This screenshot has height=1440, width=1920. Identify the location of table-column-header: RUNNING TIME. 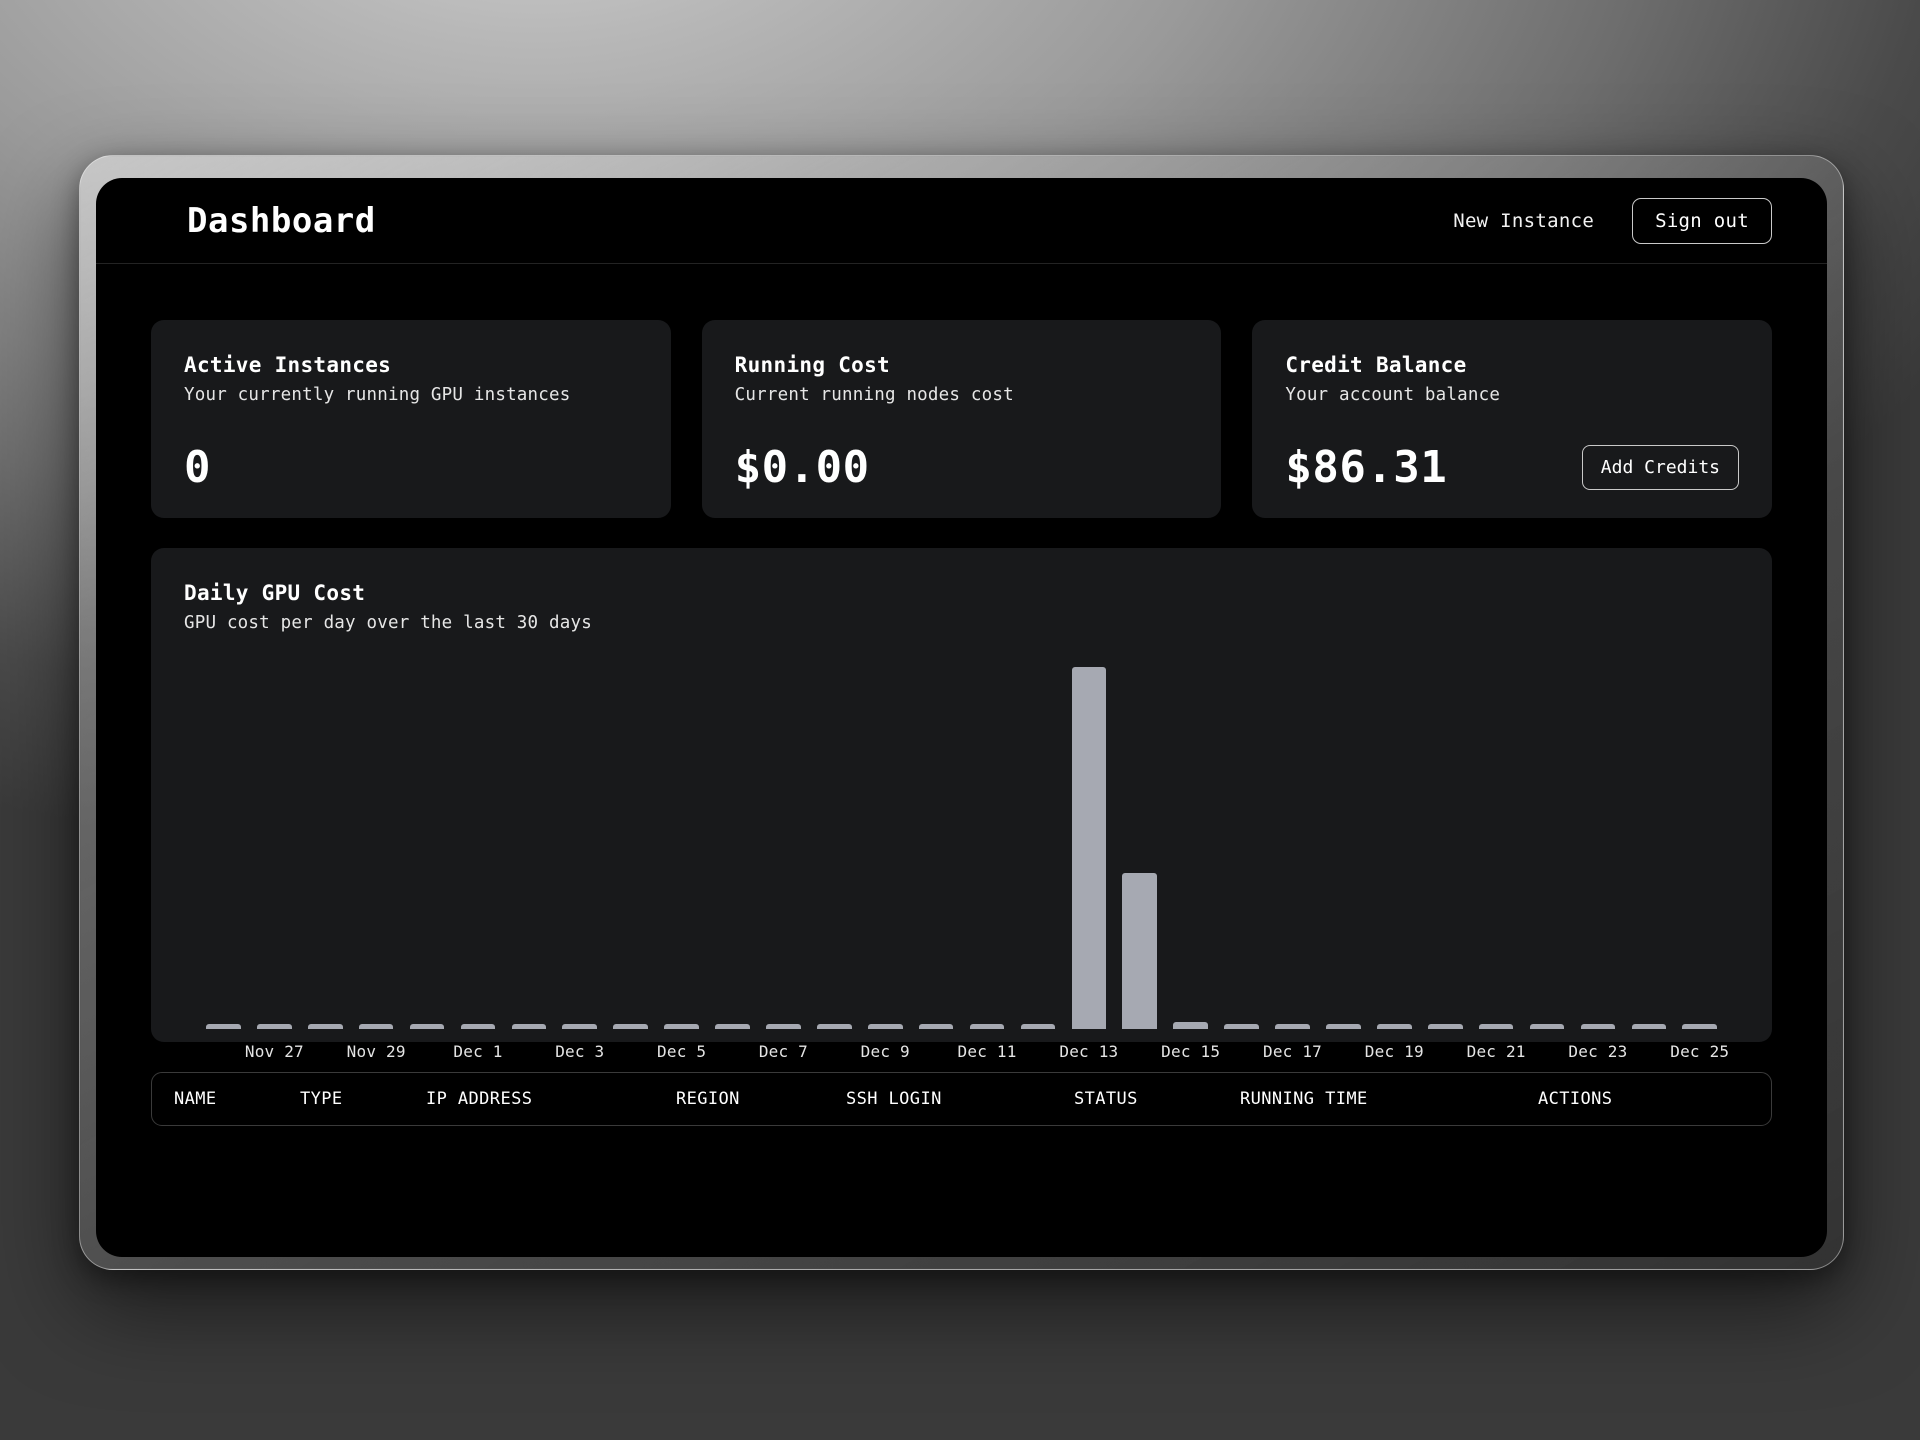
(1304, 1099).